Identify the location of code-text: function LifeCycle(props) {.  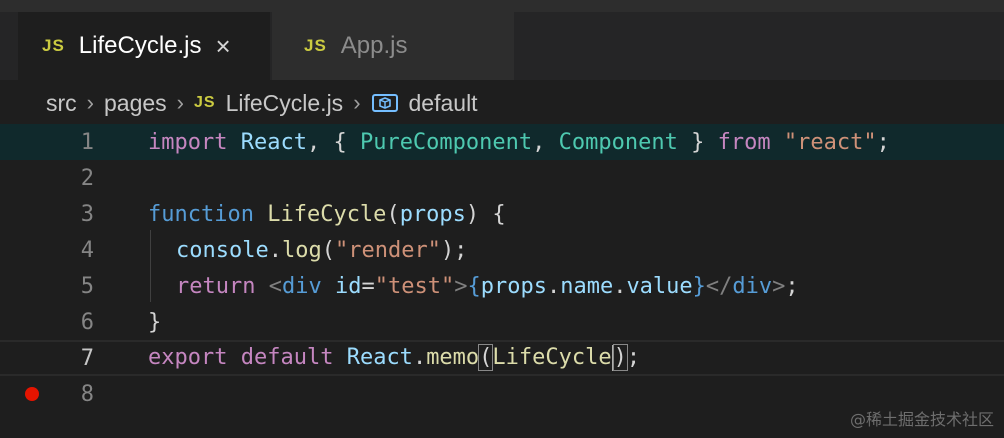
(327, 214).